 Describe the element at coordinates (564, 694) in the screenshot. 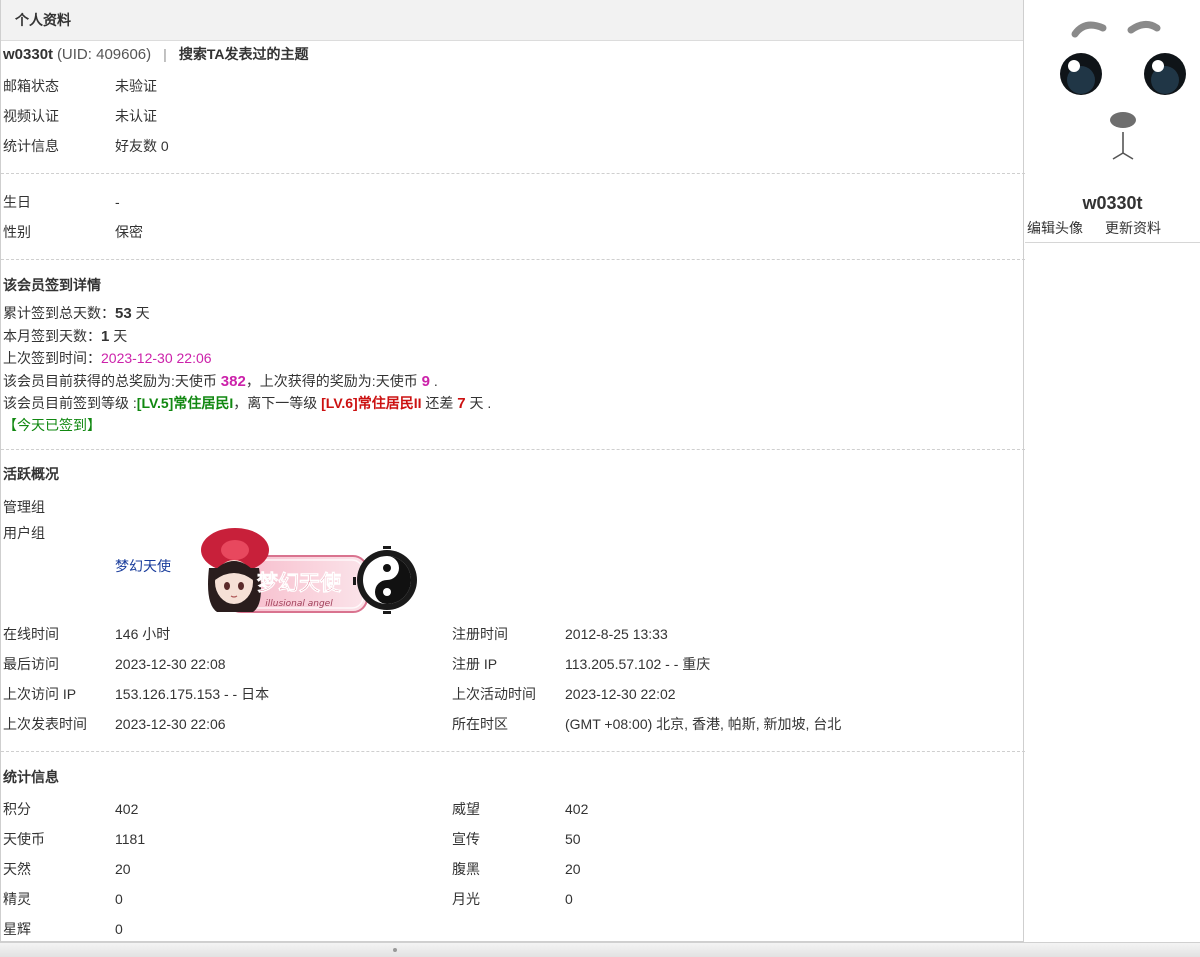

I see `activity-row-last-active: 上次活动时间 2023-12-30 22:02` at that location.